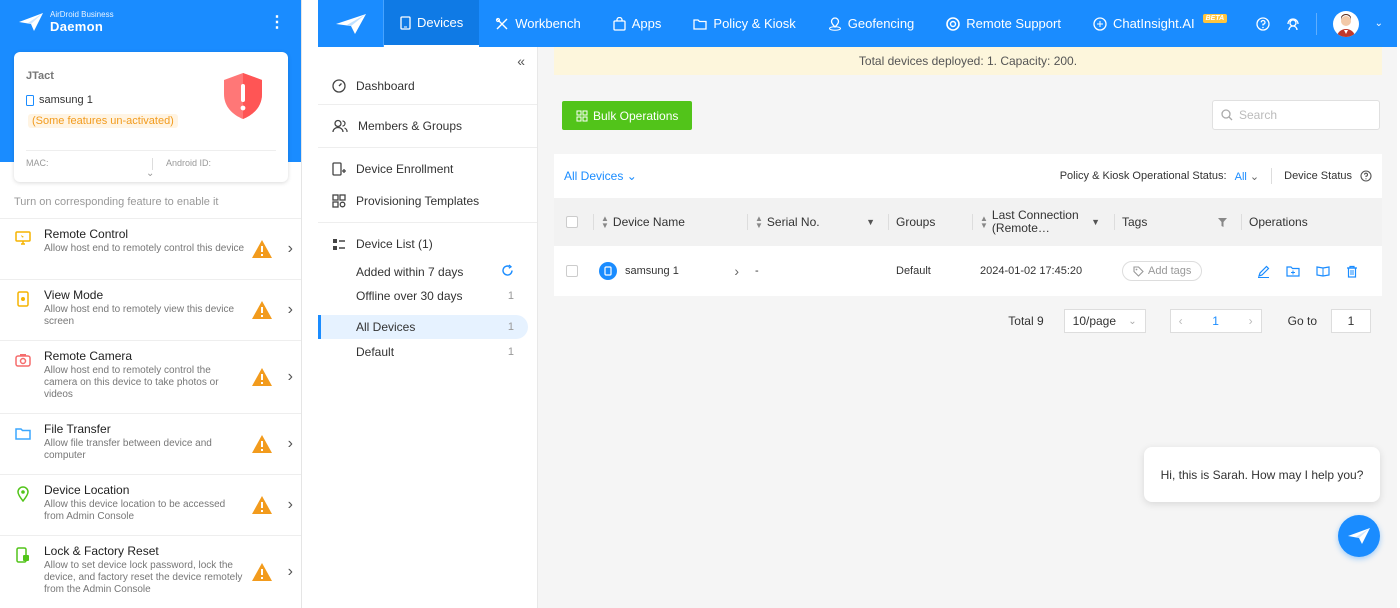 The height and width of the screenshot is (608, 1400). What do you see at coordinates (793, 221) in the screenshot?
I see `column-label: Serial No.` at bounding box center [793, 221].